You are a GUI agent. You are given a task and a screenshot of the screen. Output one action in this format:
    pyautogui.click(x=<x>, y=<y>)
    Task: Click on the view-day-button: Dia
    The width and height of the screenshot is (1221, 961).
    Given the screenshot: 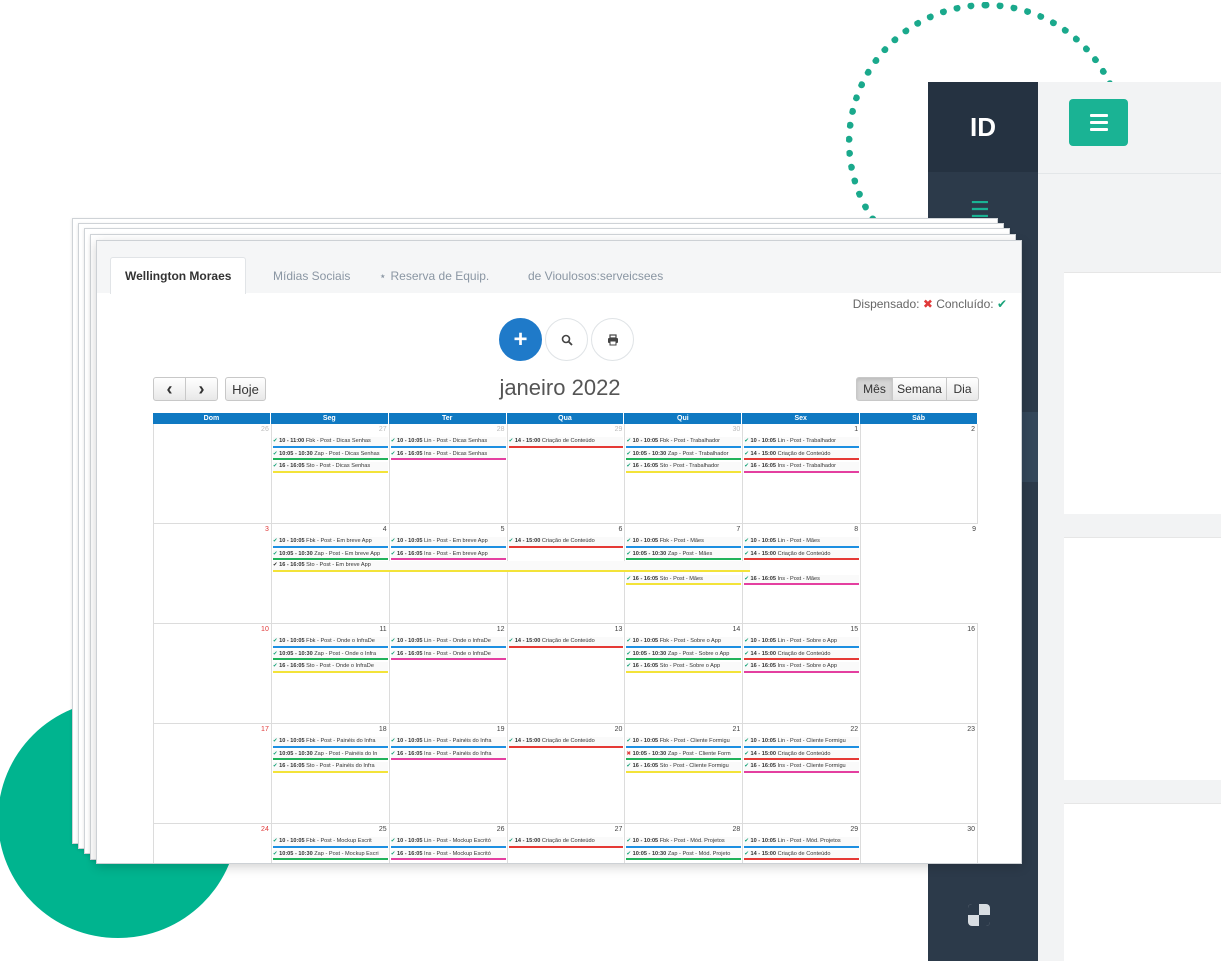 What is the action you would take?
    pyautogui.click(x=962, y=389)
    